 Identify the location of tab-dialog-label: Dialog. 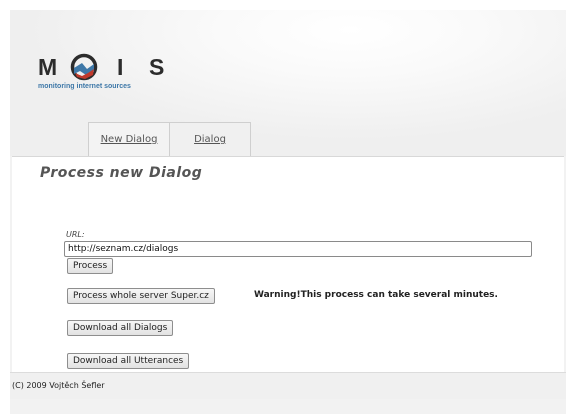
(210, 139).